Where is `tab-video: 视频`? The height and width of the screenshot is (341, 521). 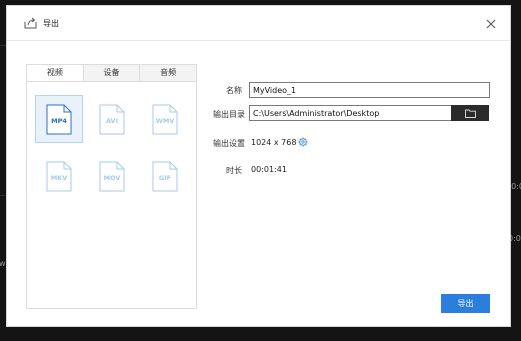 tab-video: 视频 is located at coordinates (55, 73).